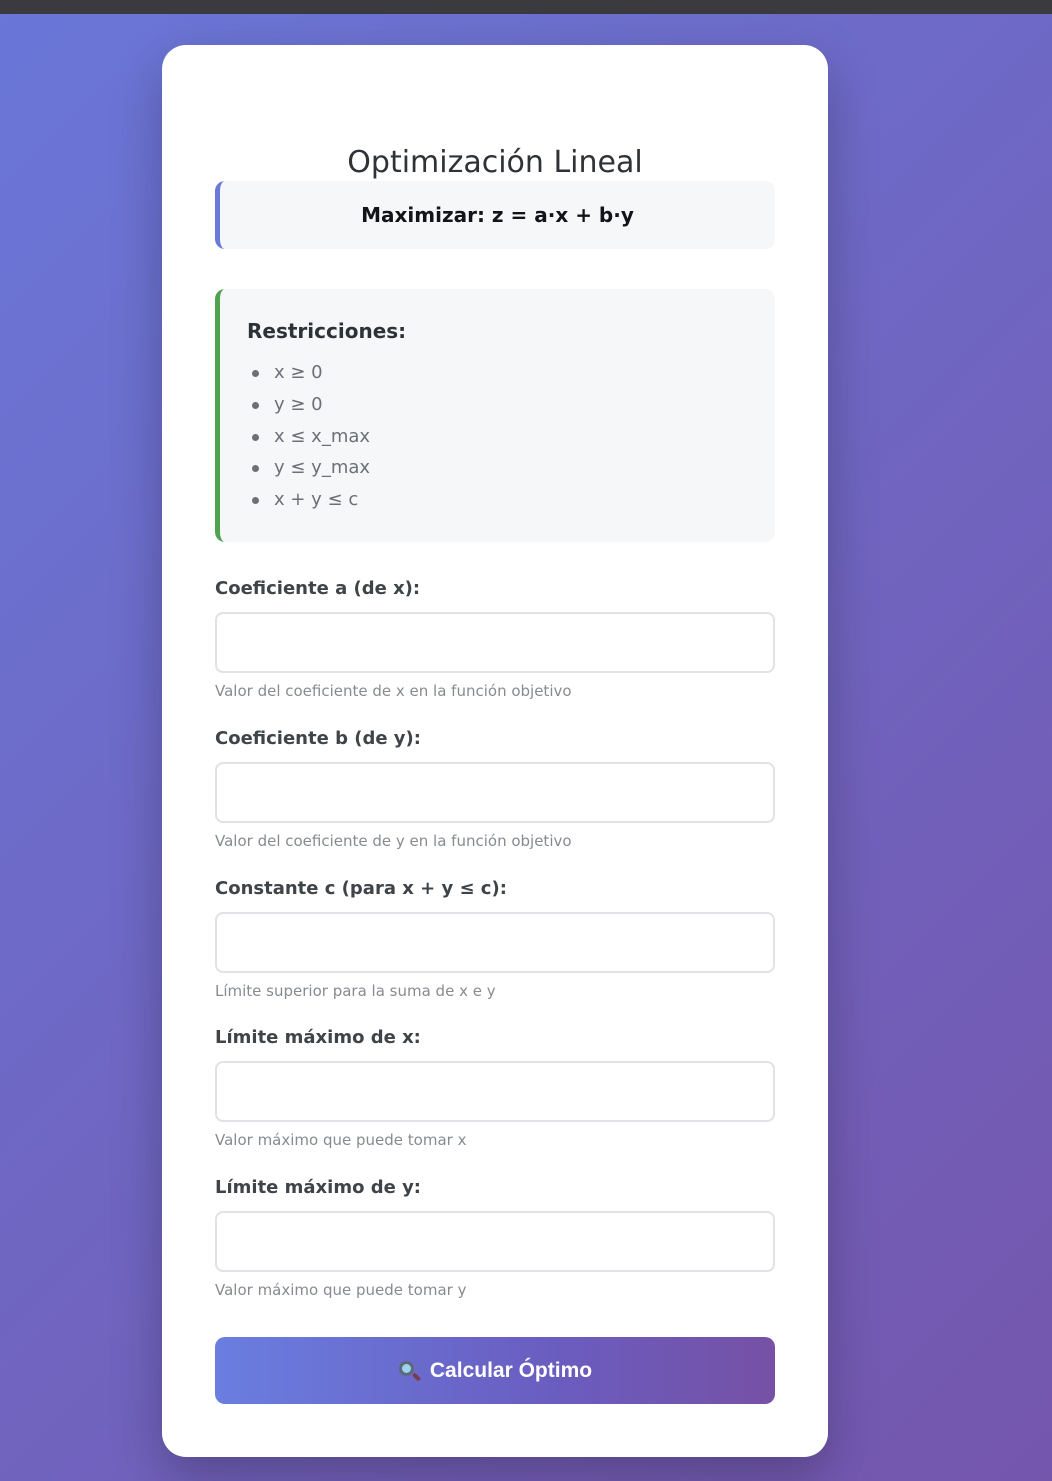 Image resolution: width=1052 pixels, height=1481 pixels. What do you see at coordinates (511, 500) in the screenshot?
I see `constraint-item: x + y ≤ c` at bounding box center [511, 500].